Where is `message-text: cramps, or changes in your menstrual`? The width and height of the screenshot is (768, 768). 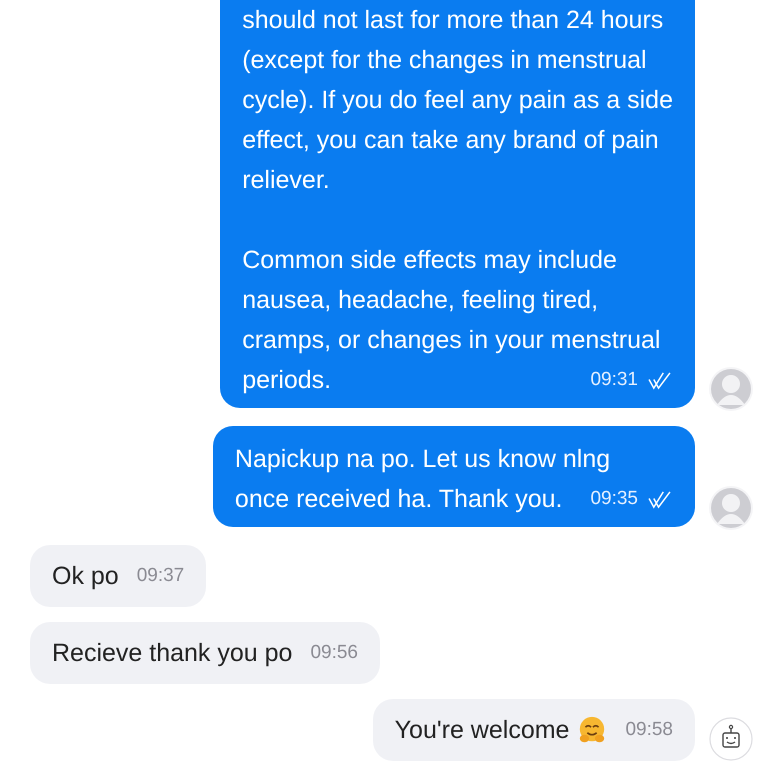
message-text: cramps, or changes in your menstrual is located at coordinates (451, 340).